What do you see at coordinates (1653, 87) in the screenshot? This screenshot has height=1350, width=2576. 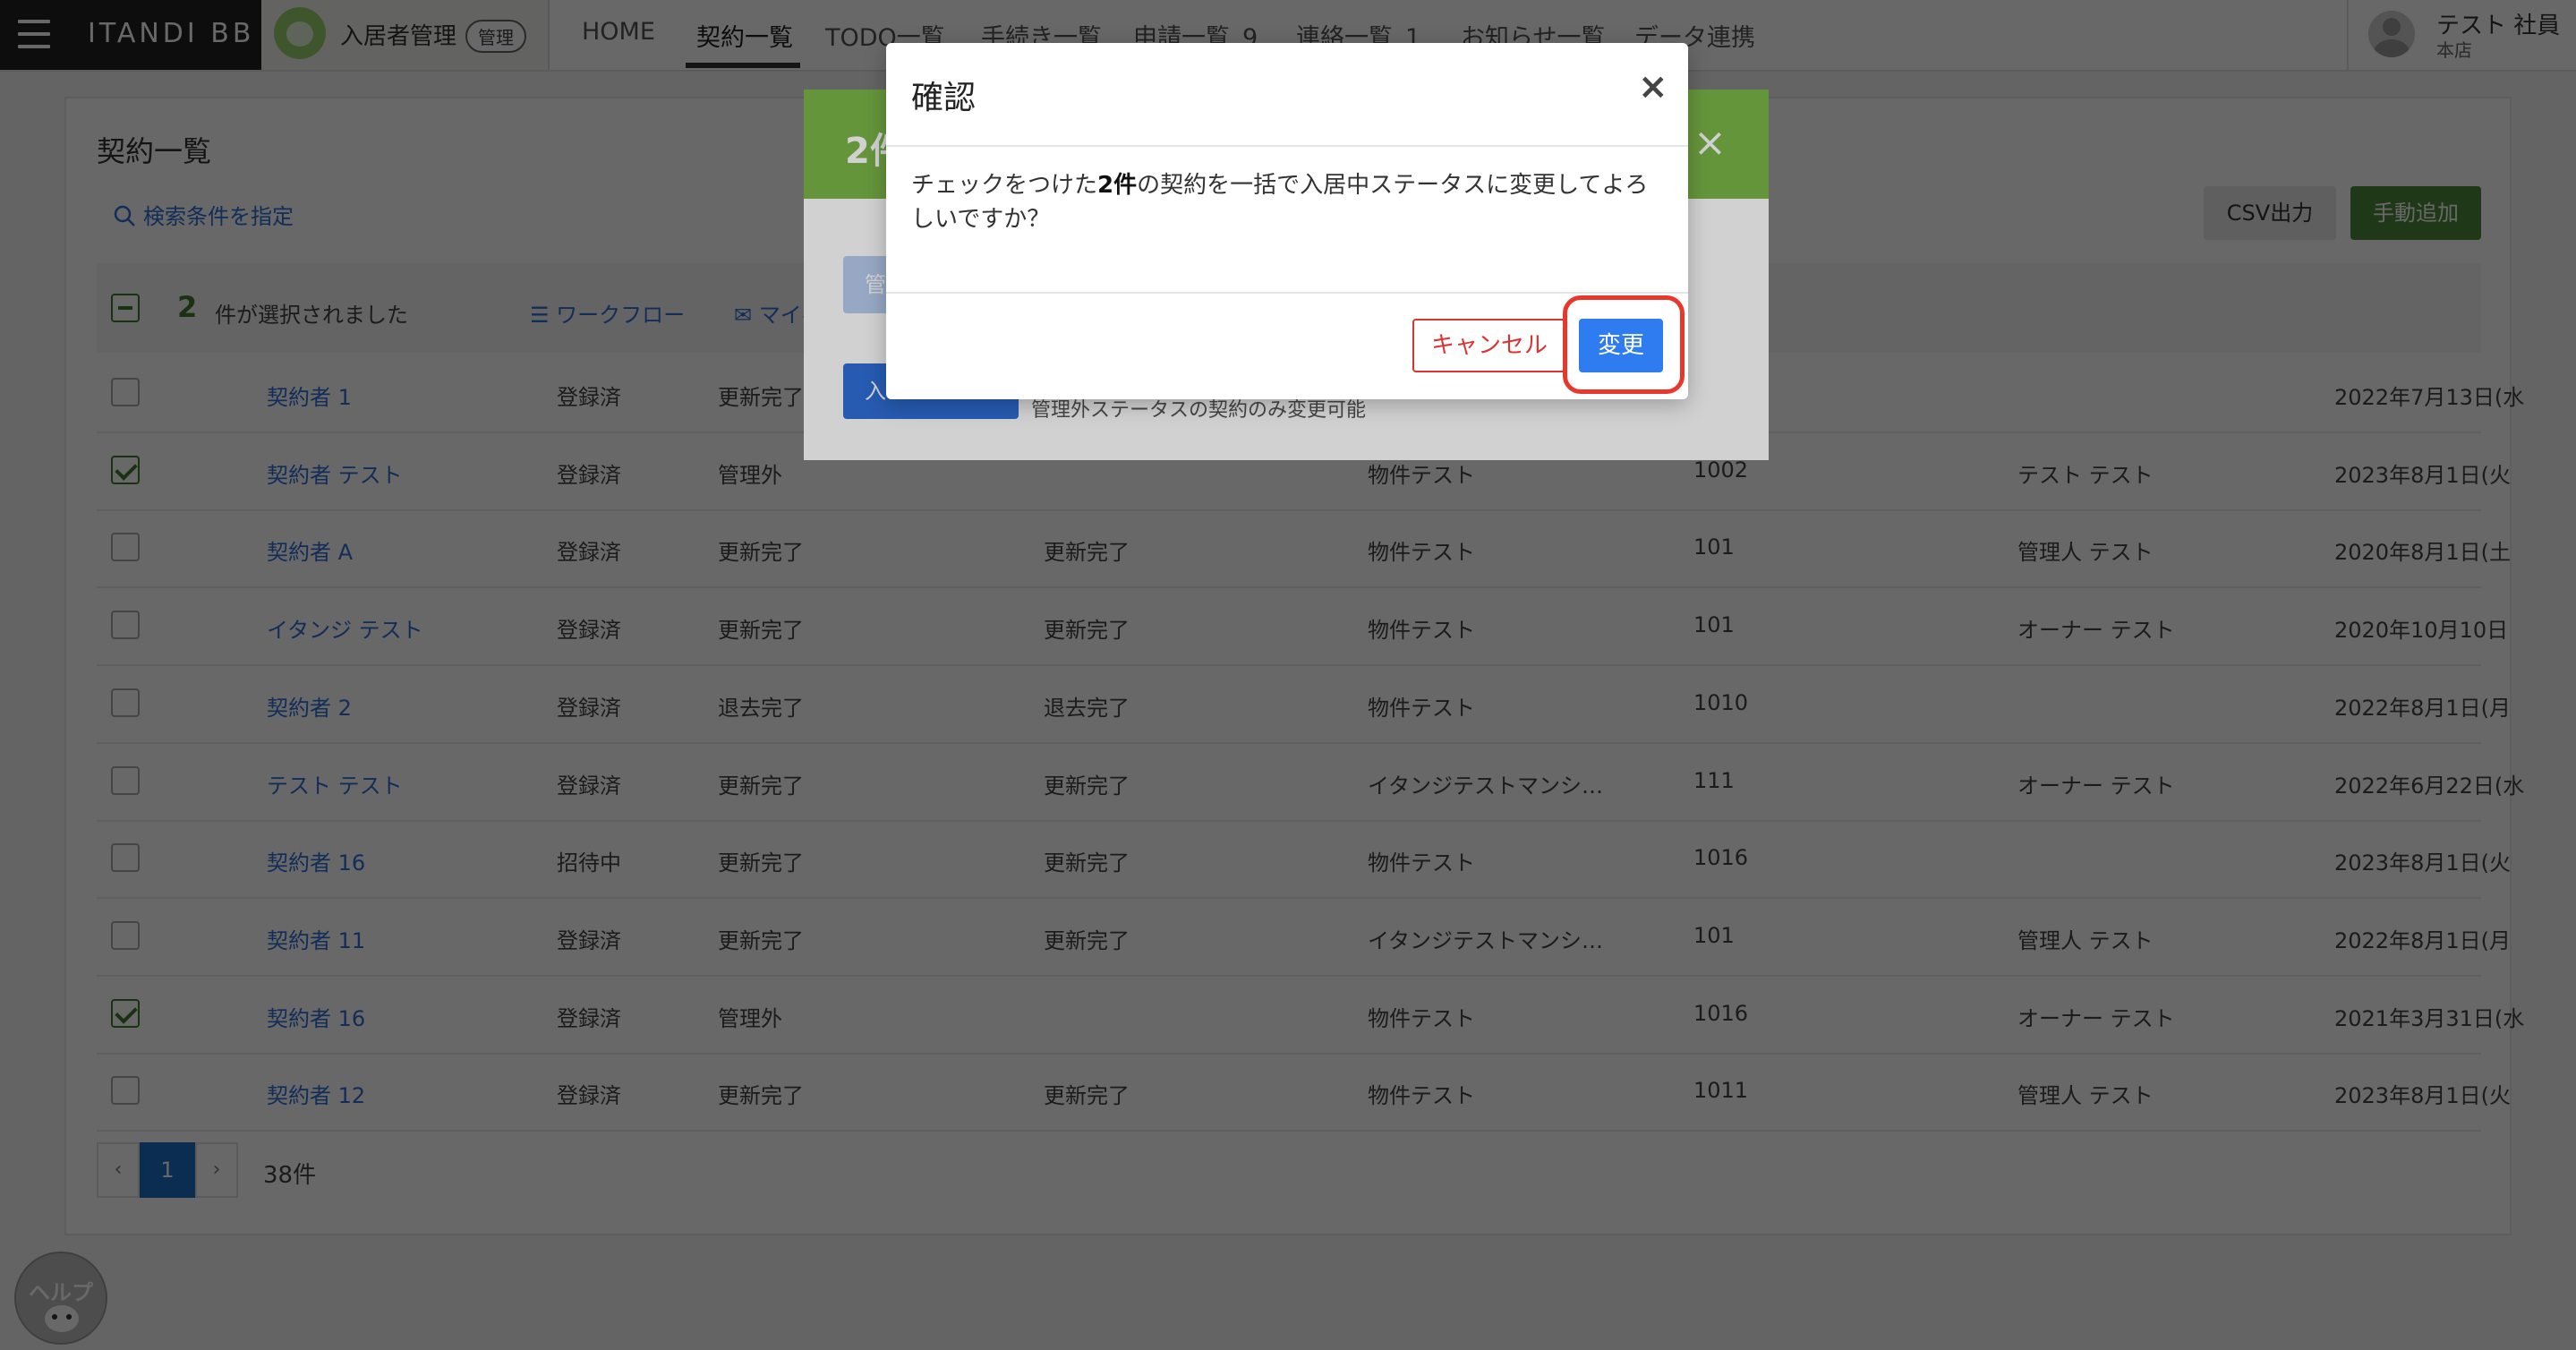 I see `close-icon: ×` at bounding box center [1653, 87].